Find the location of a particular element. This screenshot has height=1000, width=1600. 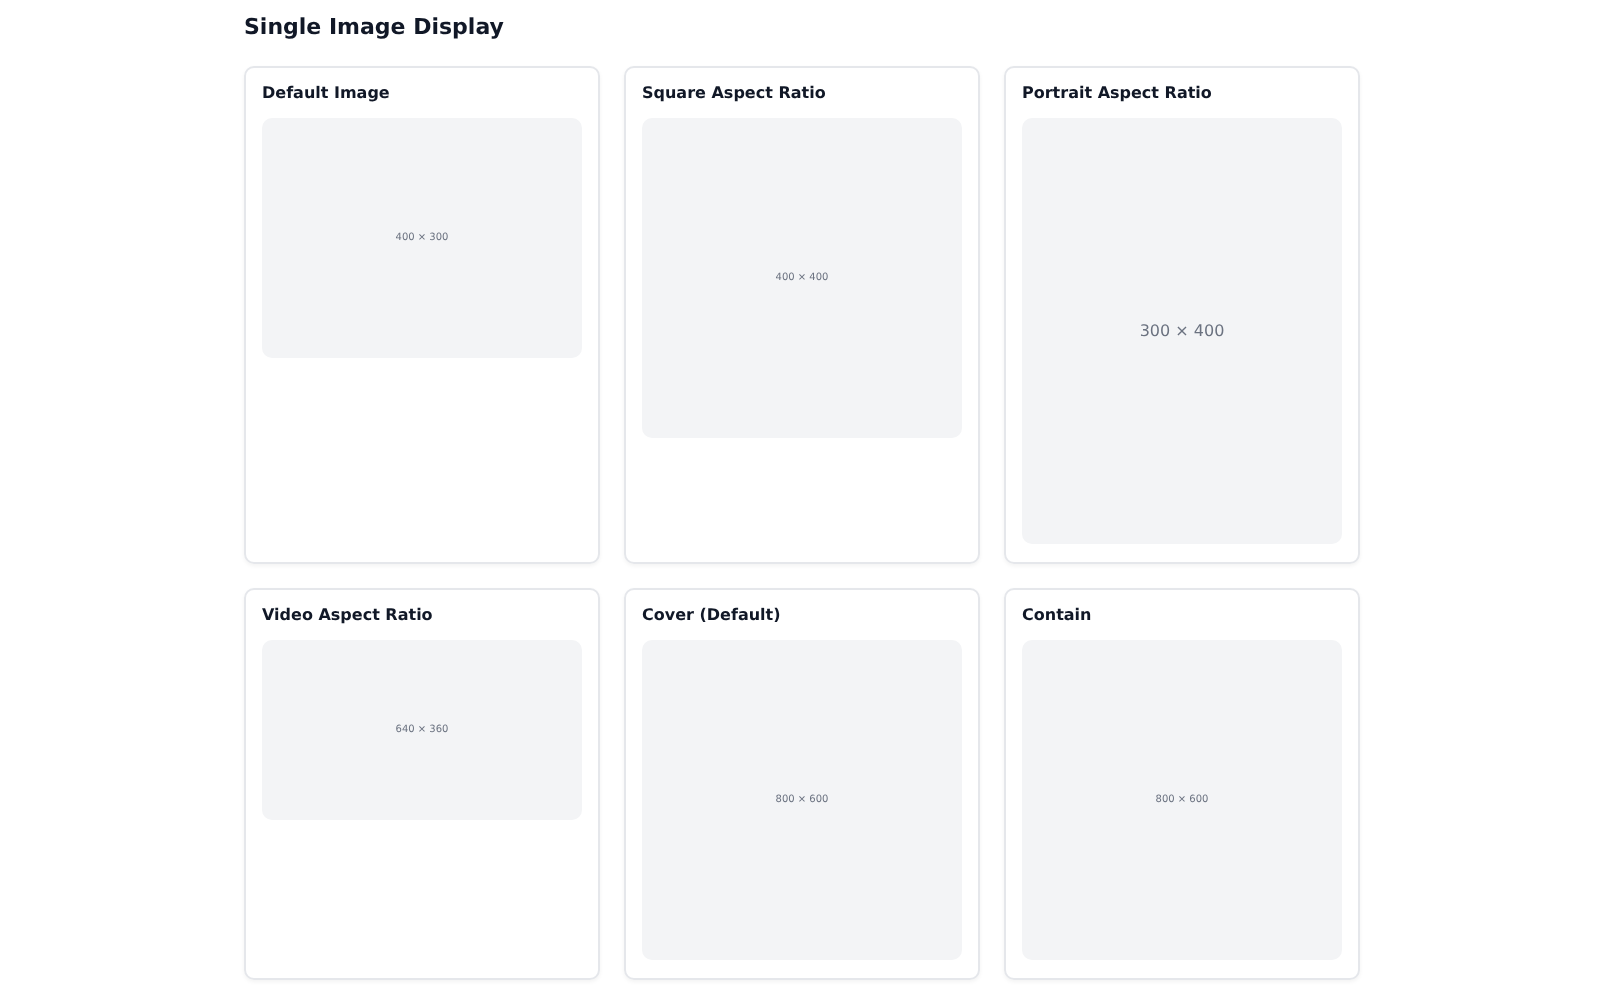

image-size-label: 300 × 400 is located at coordinates (1182, 331).